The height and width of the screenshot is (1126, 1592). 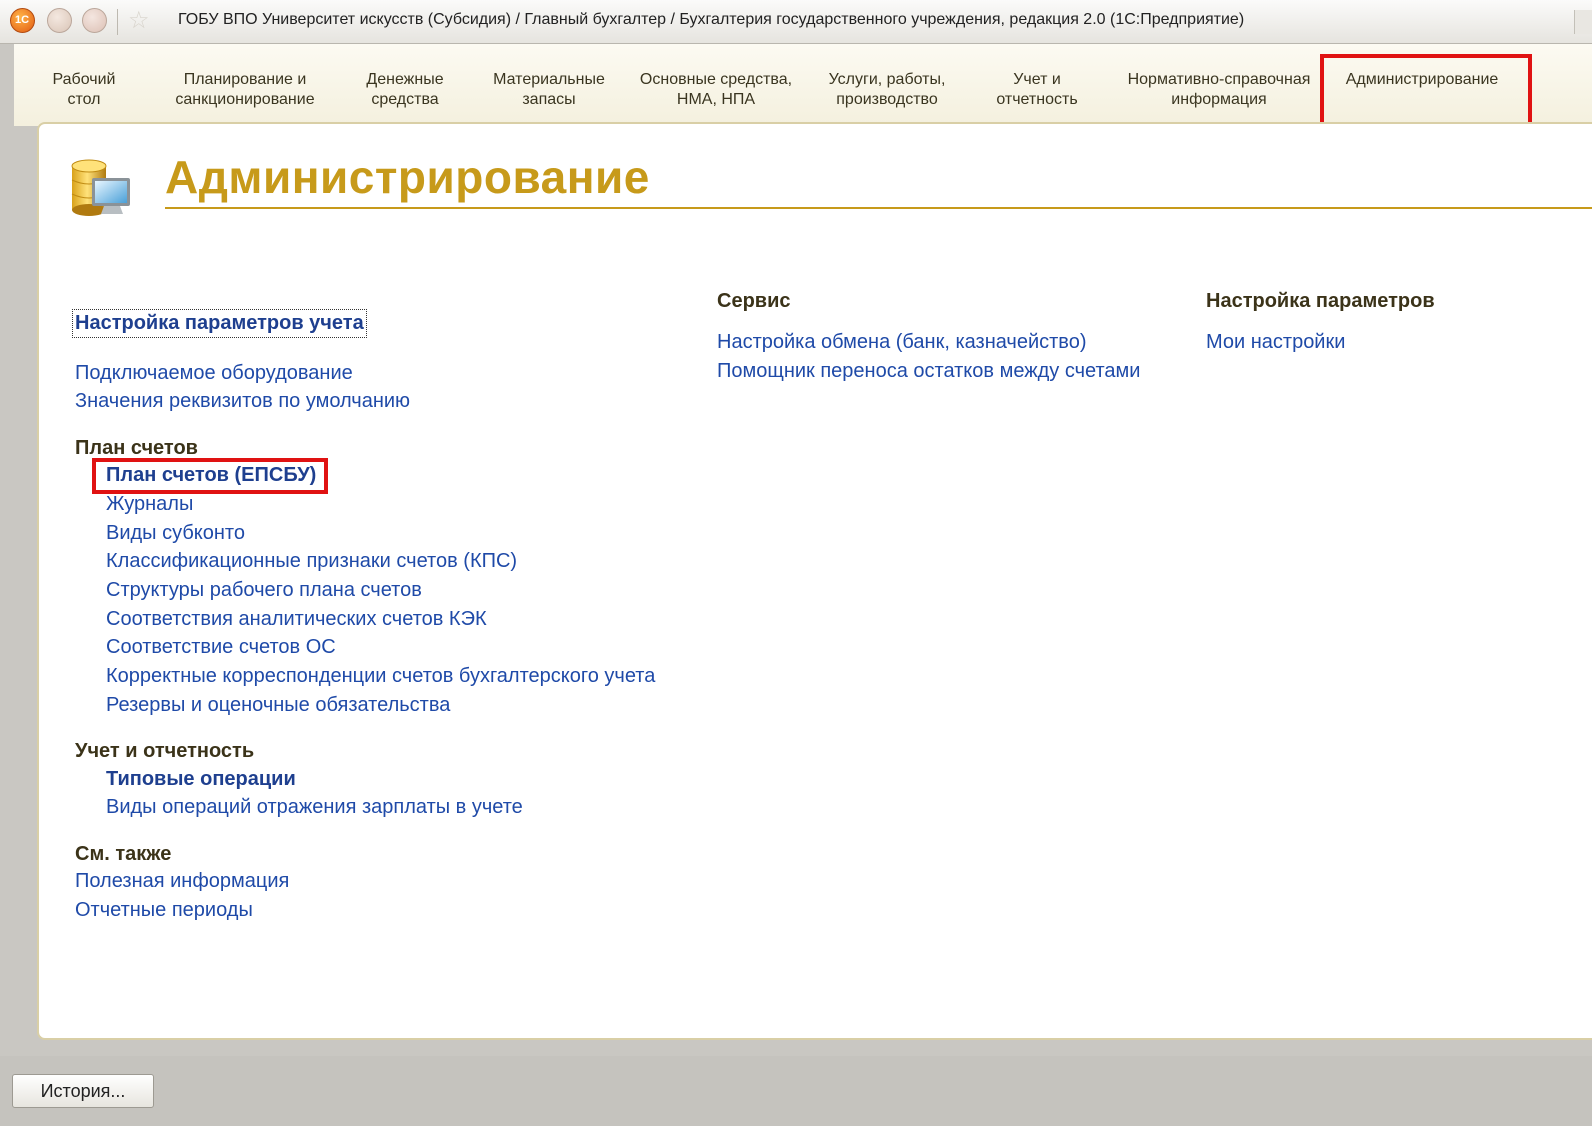 I want to click on section-label: Основные средства,, so click(x=716, y=79).